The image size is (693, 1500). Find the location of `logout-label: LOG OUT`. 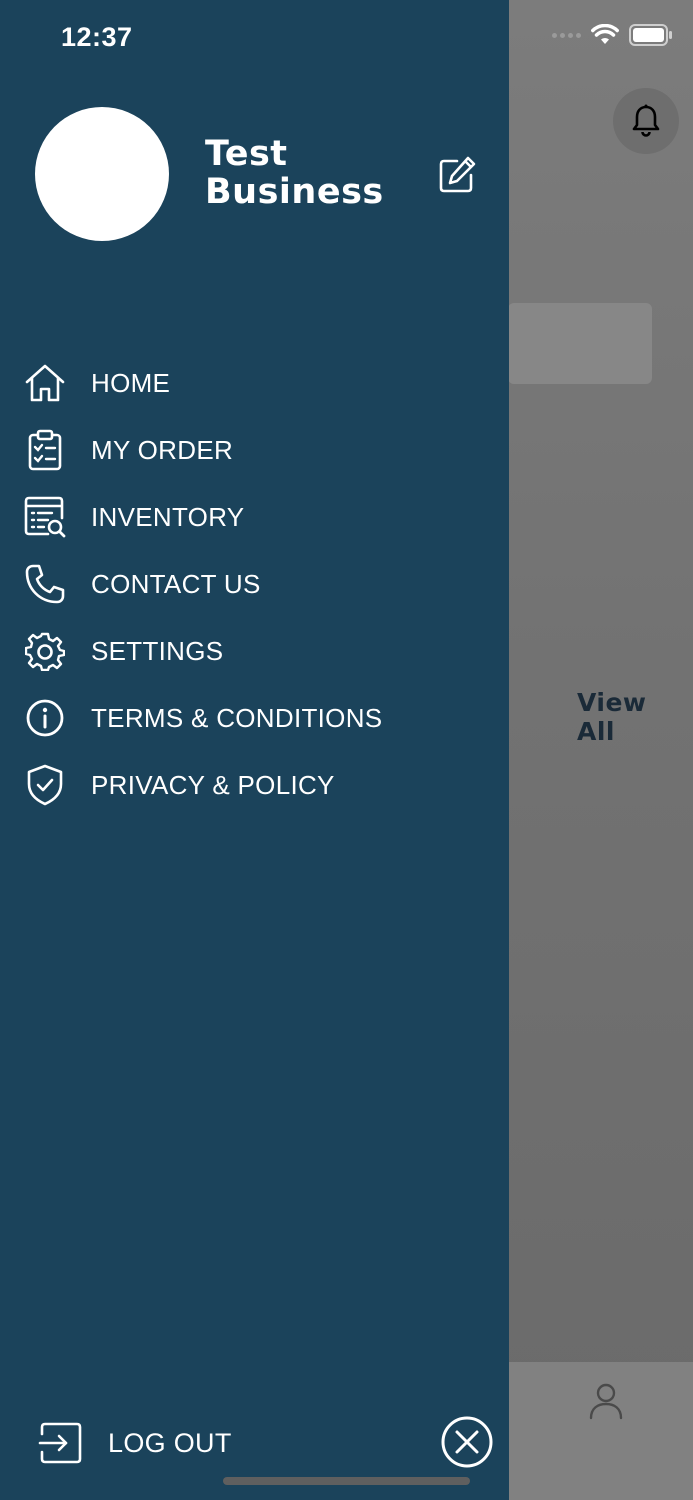

logout-label: LOG OUT is located at coordinates (170, 1442).